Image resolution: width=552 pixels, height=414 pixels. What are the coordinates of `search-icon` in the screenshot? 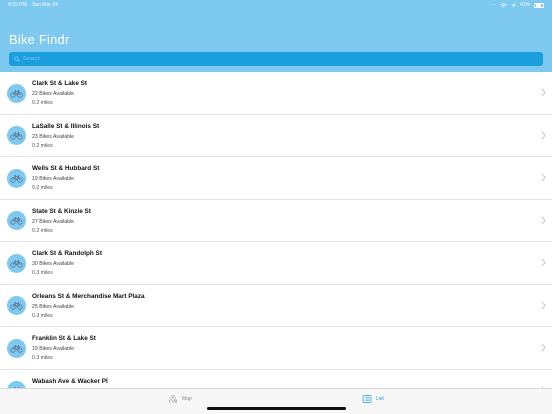 It's located at (17, 59).